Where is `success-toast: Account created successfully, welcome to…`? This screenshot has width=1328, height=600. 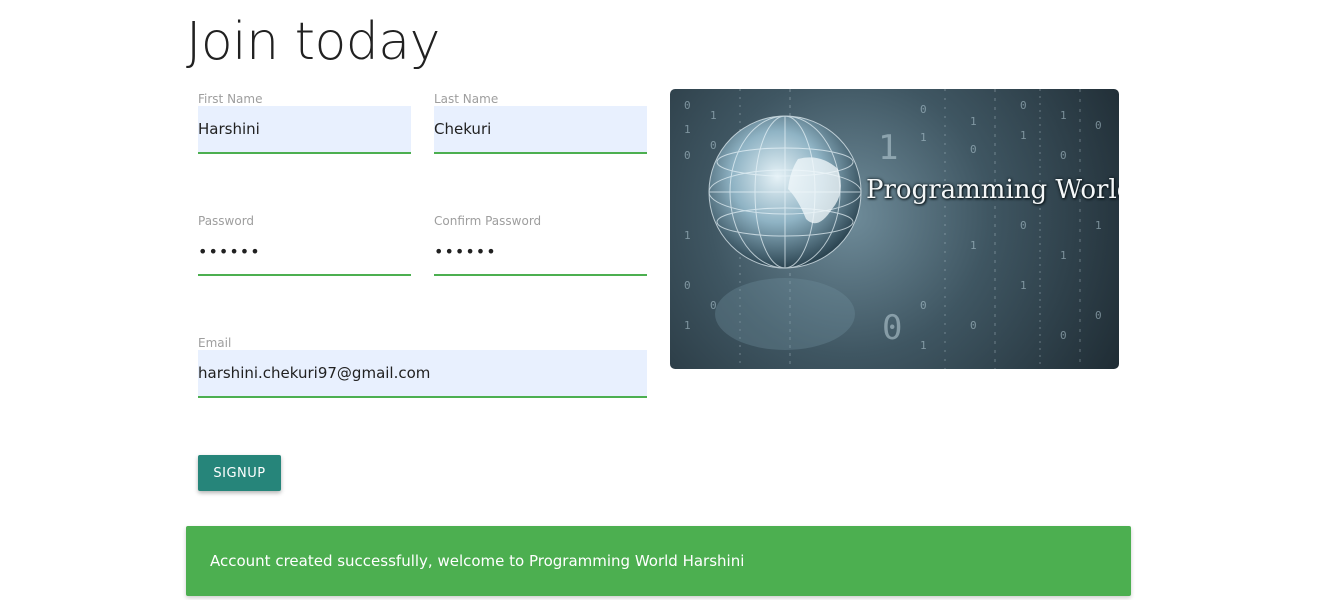
success-toast: Account created successfully, welcome to… is located at coordinates (658, 561).